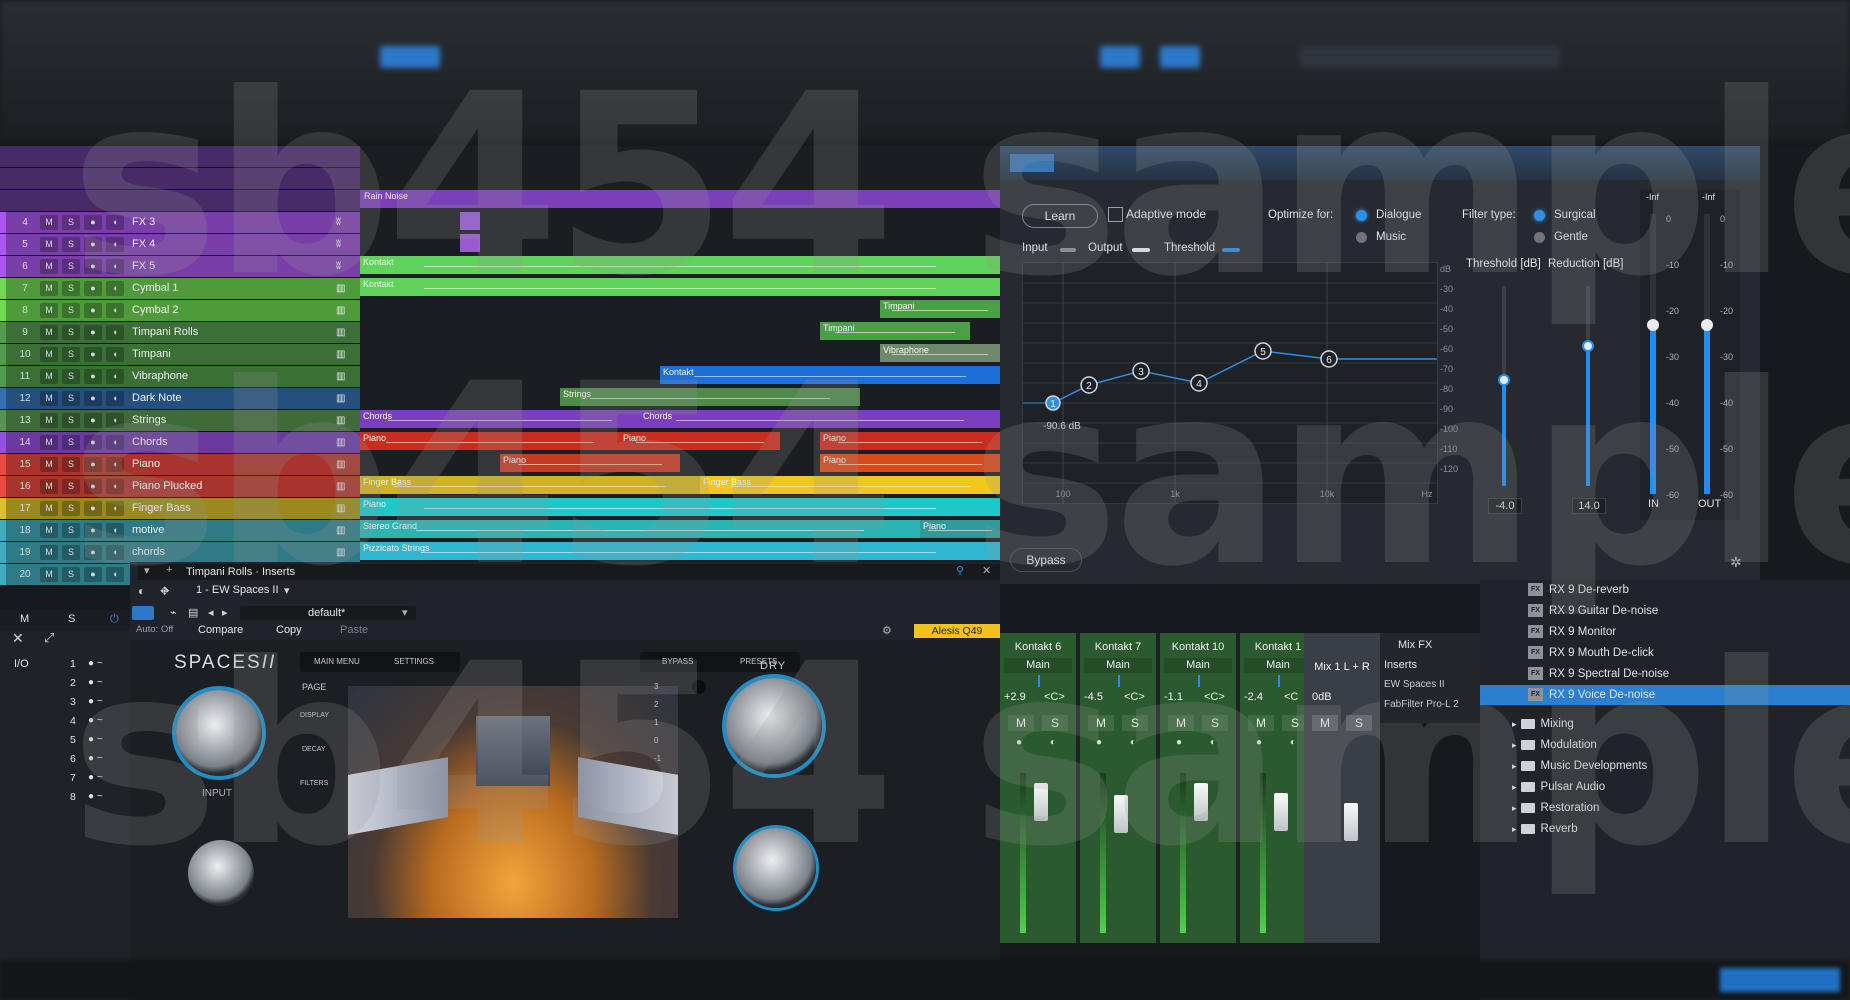 Image resolution: width=1850 pixels, height=1000 pixels. I want to click on preset-field: default* ▾, so click(328, 613).